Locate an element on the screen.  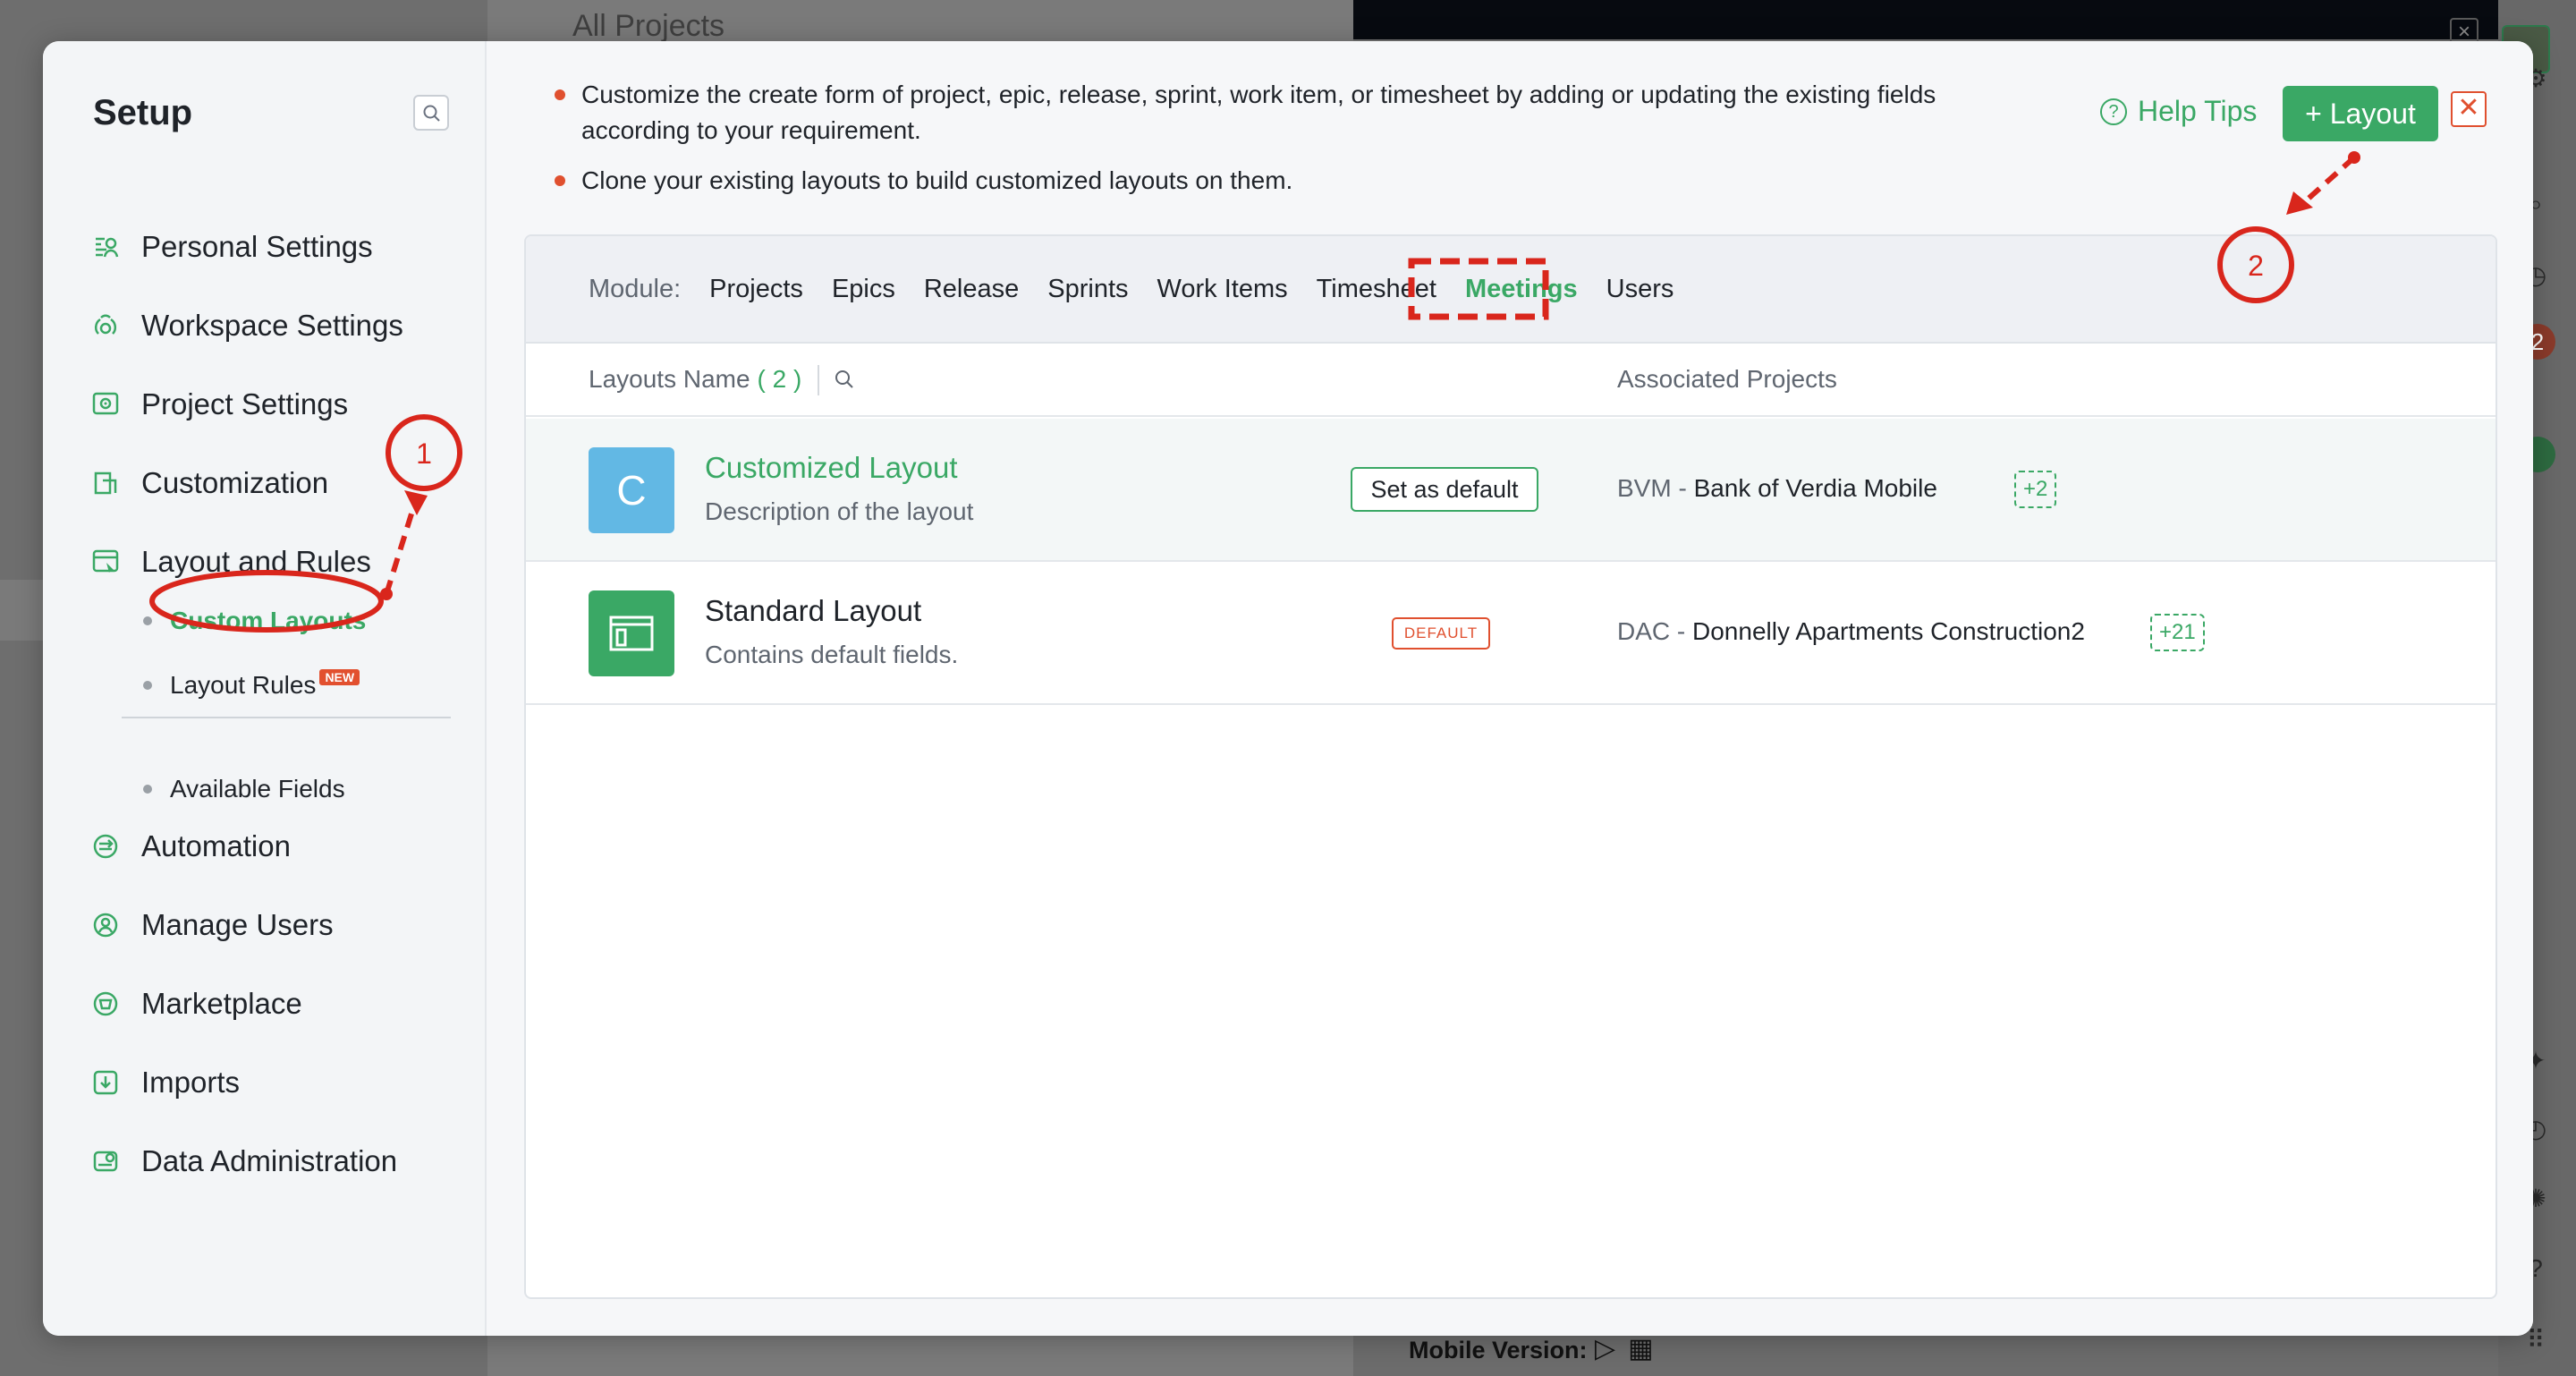
background-top-bar is located at coordinates (1925, 19).